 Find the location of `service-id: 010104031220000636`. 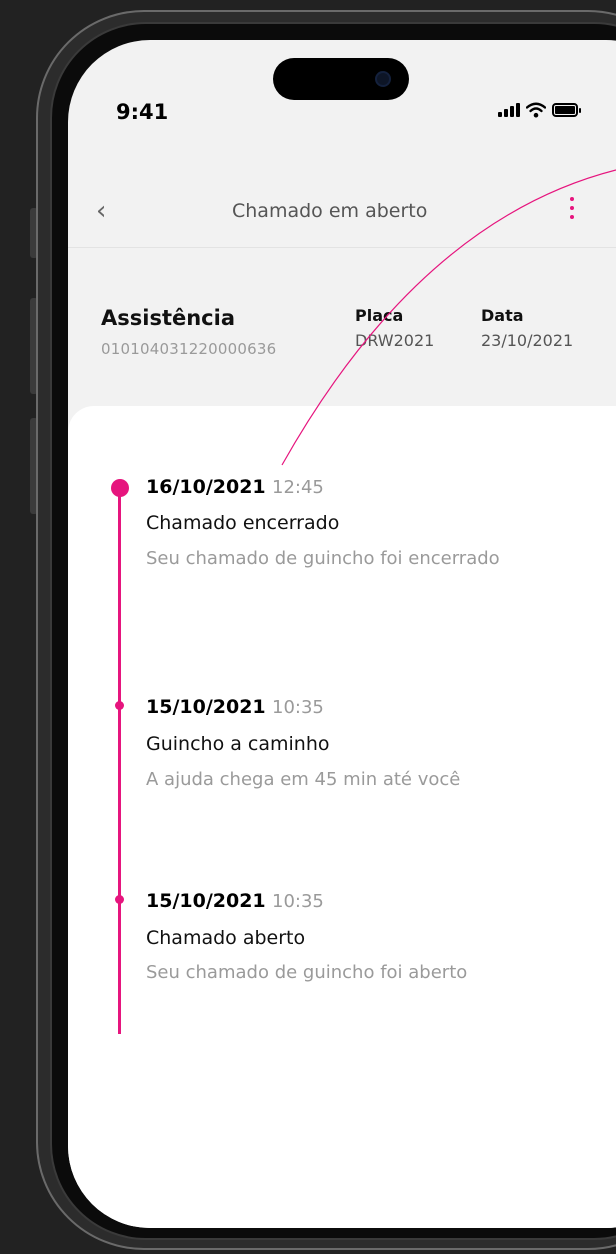

service-id: 010104031220000636 is located at coordinates (189, 349).